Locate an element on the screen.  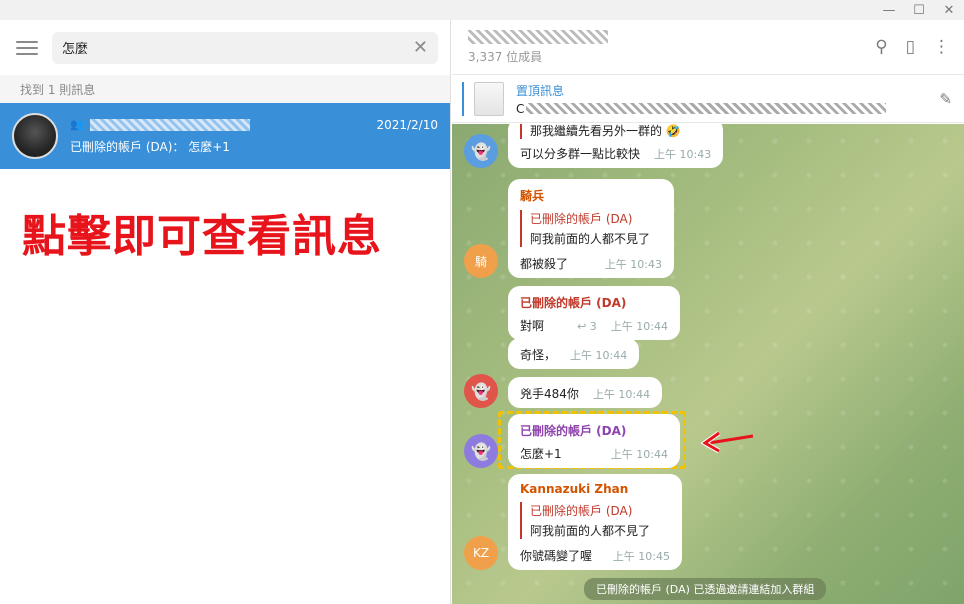
message: 奇怪， 上午 10:44 is located at coordinates (574, 353).